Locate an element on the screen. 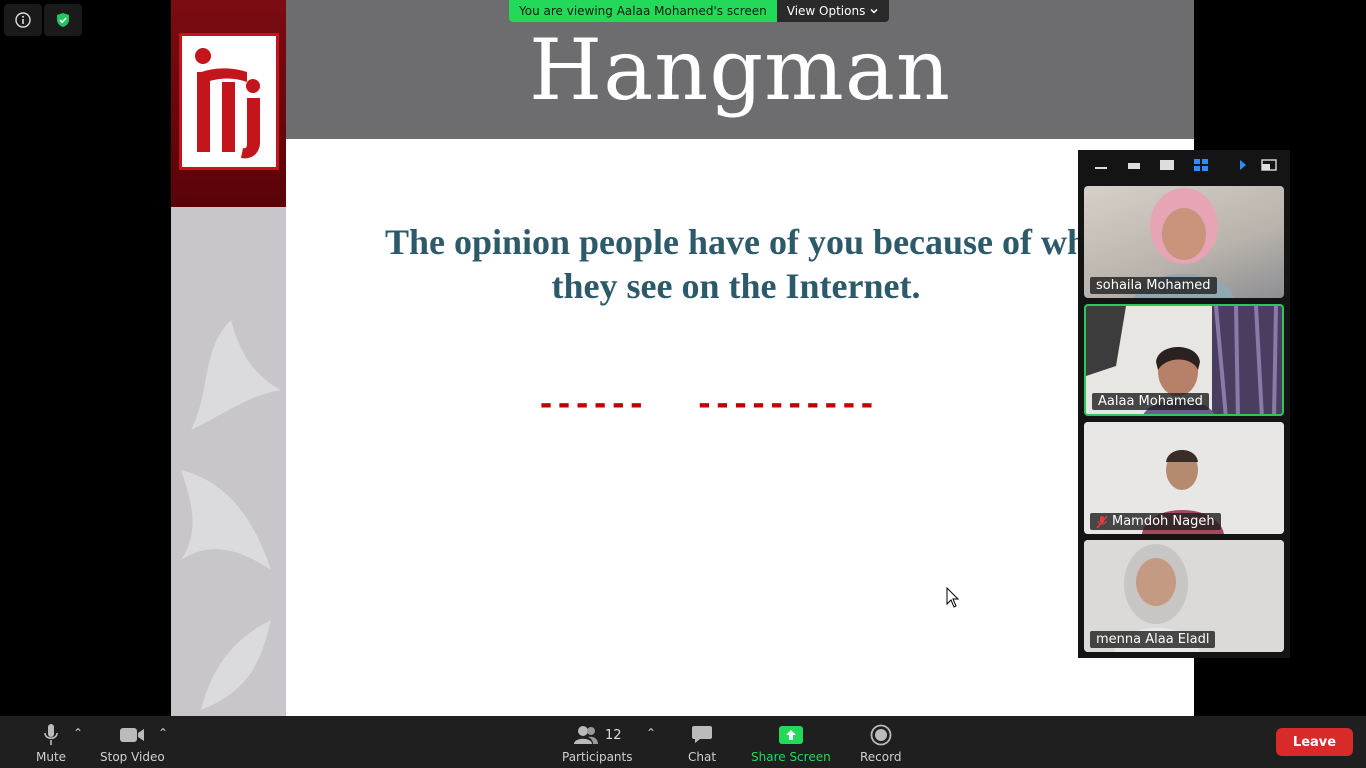 The height and width of the screenshot is (768, 1366). info-icon is located at coordinates (23, 20).